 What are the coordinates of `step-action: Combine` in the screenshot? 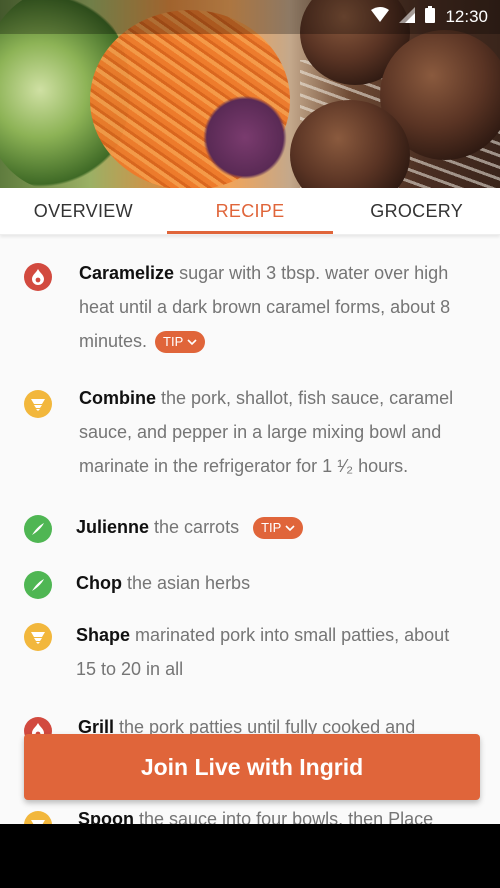 It's located at (118, 398).